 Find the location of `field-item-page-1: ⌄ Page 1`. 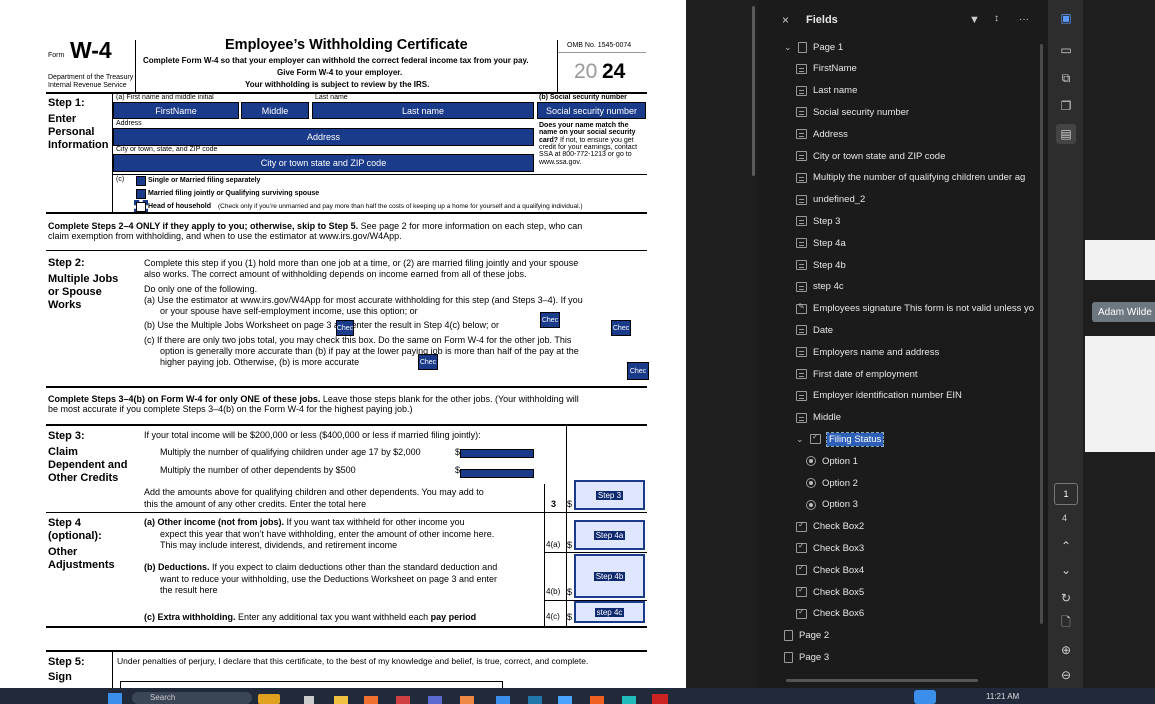

field-item-page-1: ⌄ Page 1 is located at coordinates (916, 47).